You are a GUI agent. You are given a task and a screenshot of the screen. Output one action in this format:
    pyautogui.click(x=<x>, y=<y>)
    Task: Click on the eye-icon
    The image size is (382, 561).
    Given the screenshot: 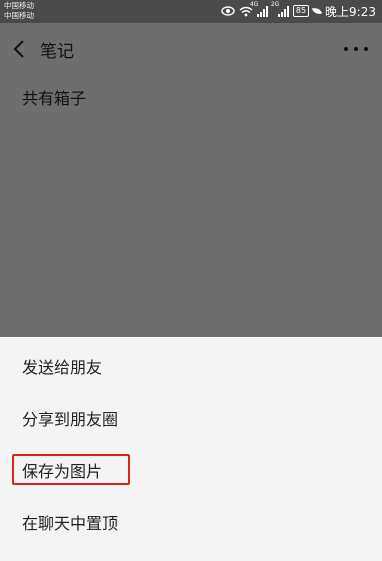 What is the action you would take?
    pyautogui.click(x=228, y=11)
    